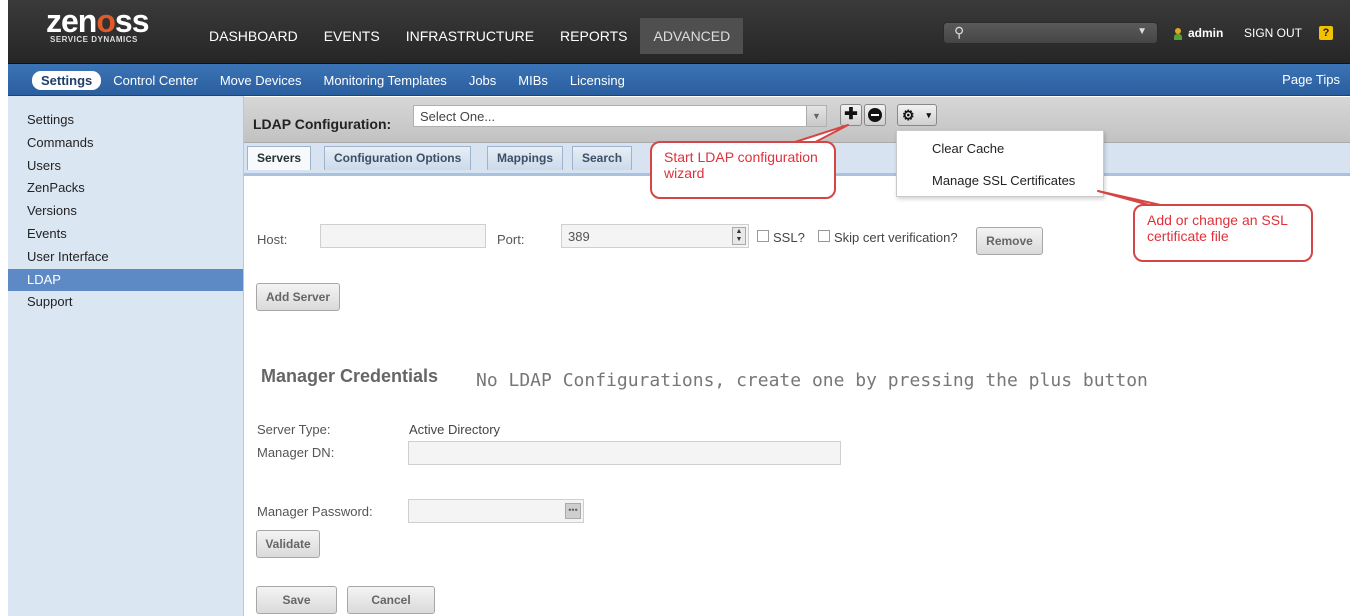 The width and height of the screenshot is (1350, 616). Describe the element at coordinates (315, 511) in the screenshot. I see `manager-password-label: Manager Password:` at that location.